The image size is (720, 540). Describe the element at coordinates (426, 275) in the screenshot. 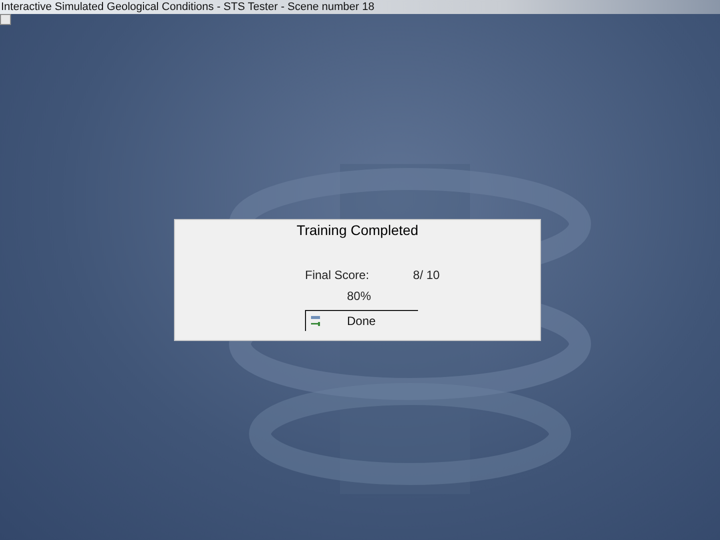

I see `score-value: 8/ 10` at that location.